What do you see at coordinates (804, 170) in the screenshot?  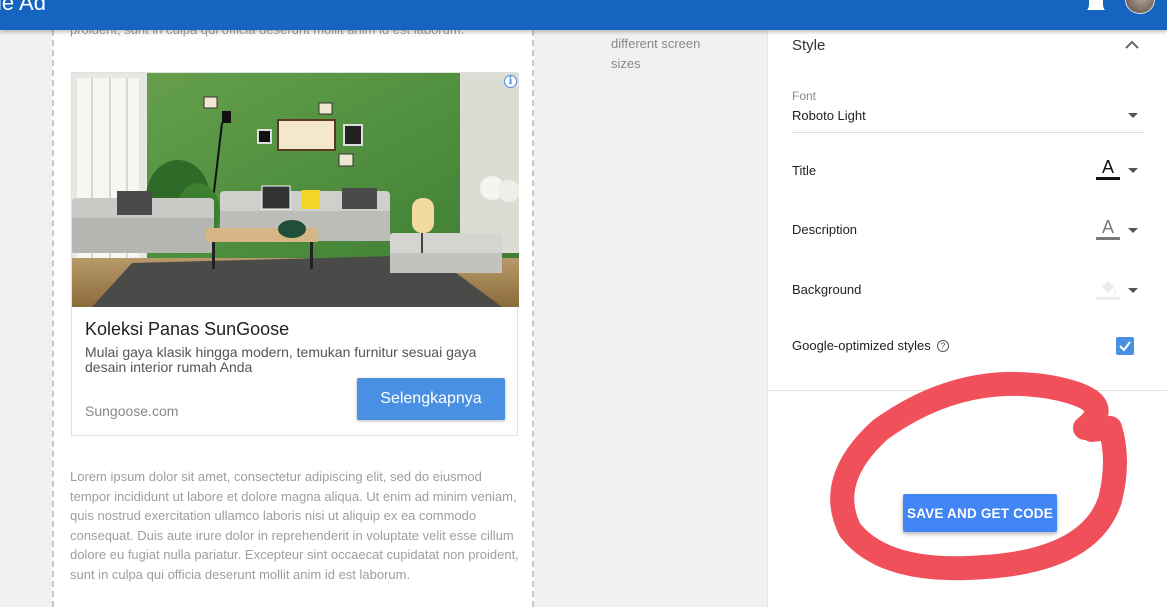 I see `title-color-label: Title` at bounding box center [804, 170].